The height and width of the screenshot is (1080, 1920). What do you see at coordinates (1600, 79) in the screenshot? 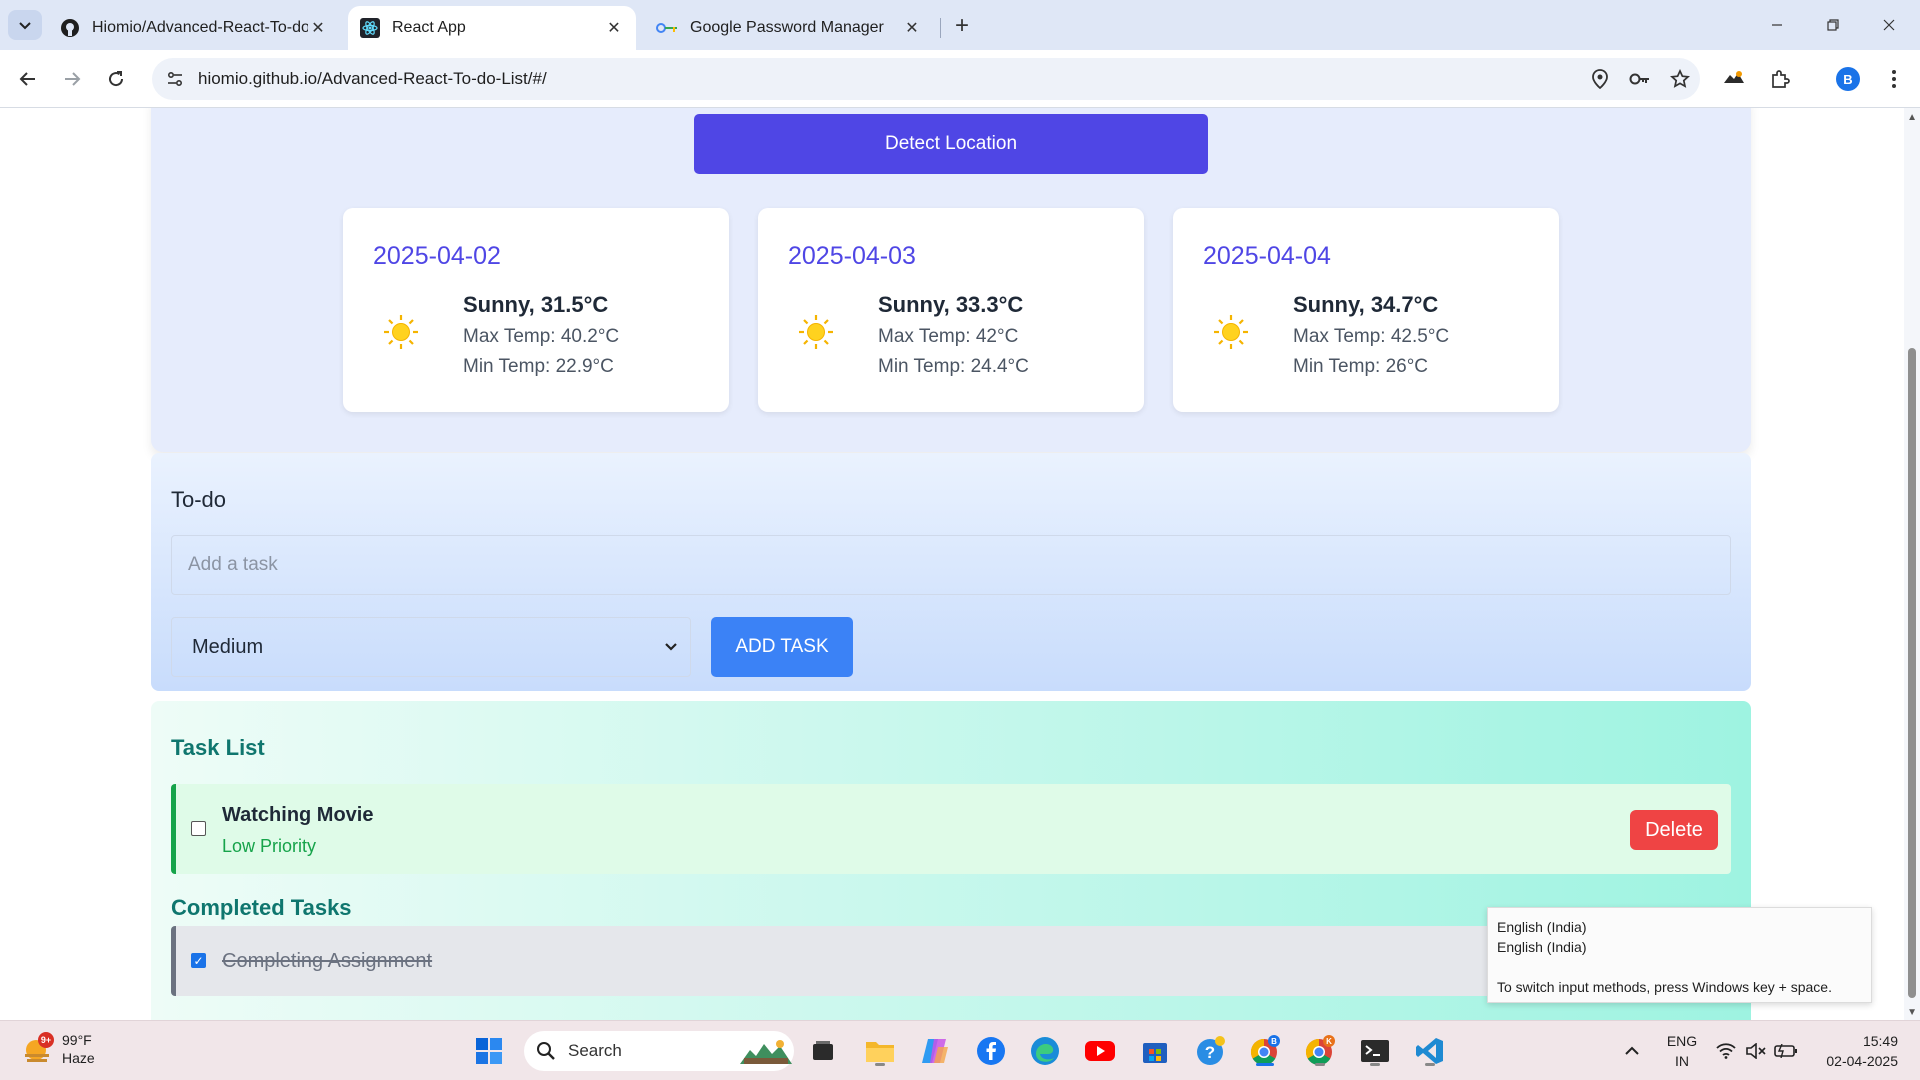
I see `location-icon` at bounding box center [1600, 79].